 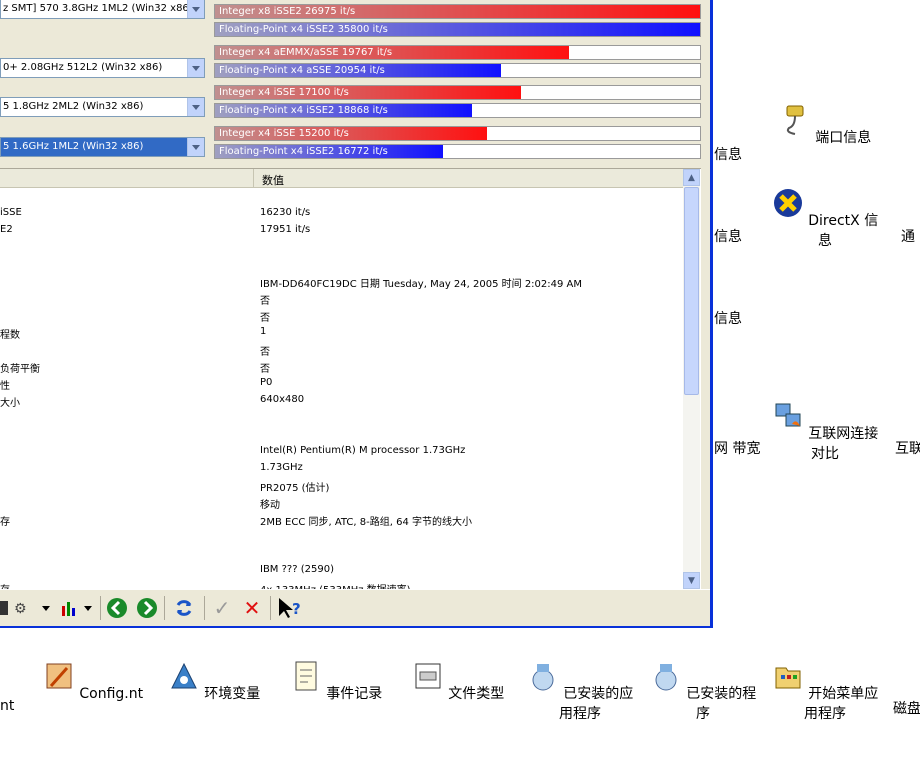 What do you see at coordinates (908, 236) in the screenshot?
I see `desktop-icon-label: 通` at bounding box center [908, 236].